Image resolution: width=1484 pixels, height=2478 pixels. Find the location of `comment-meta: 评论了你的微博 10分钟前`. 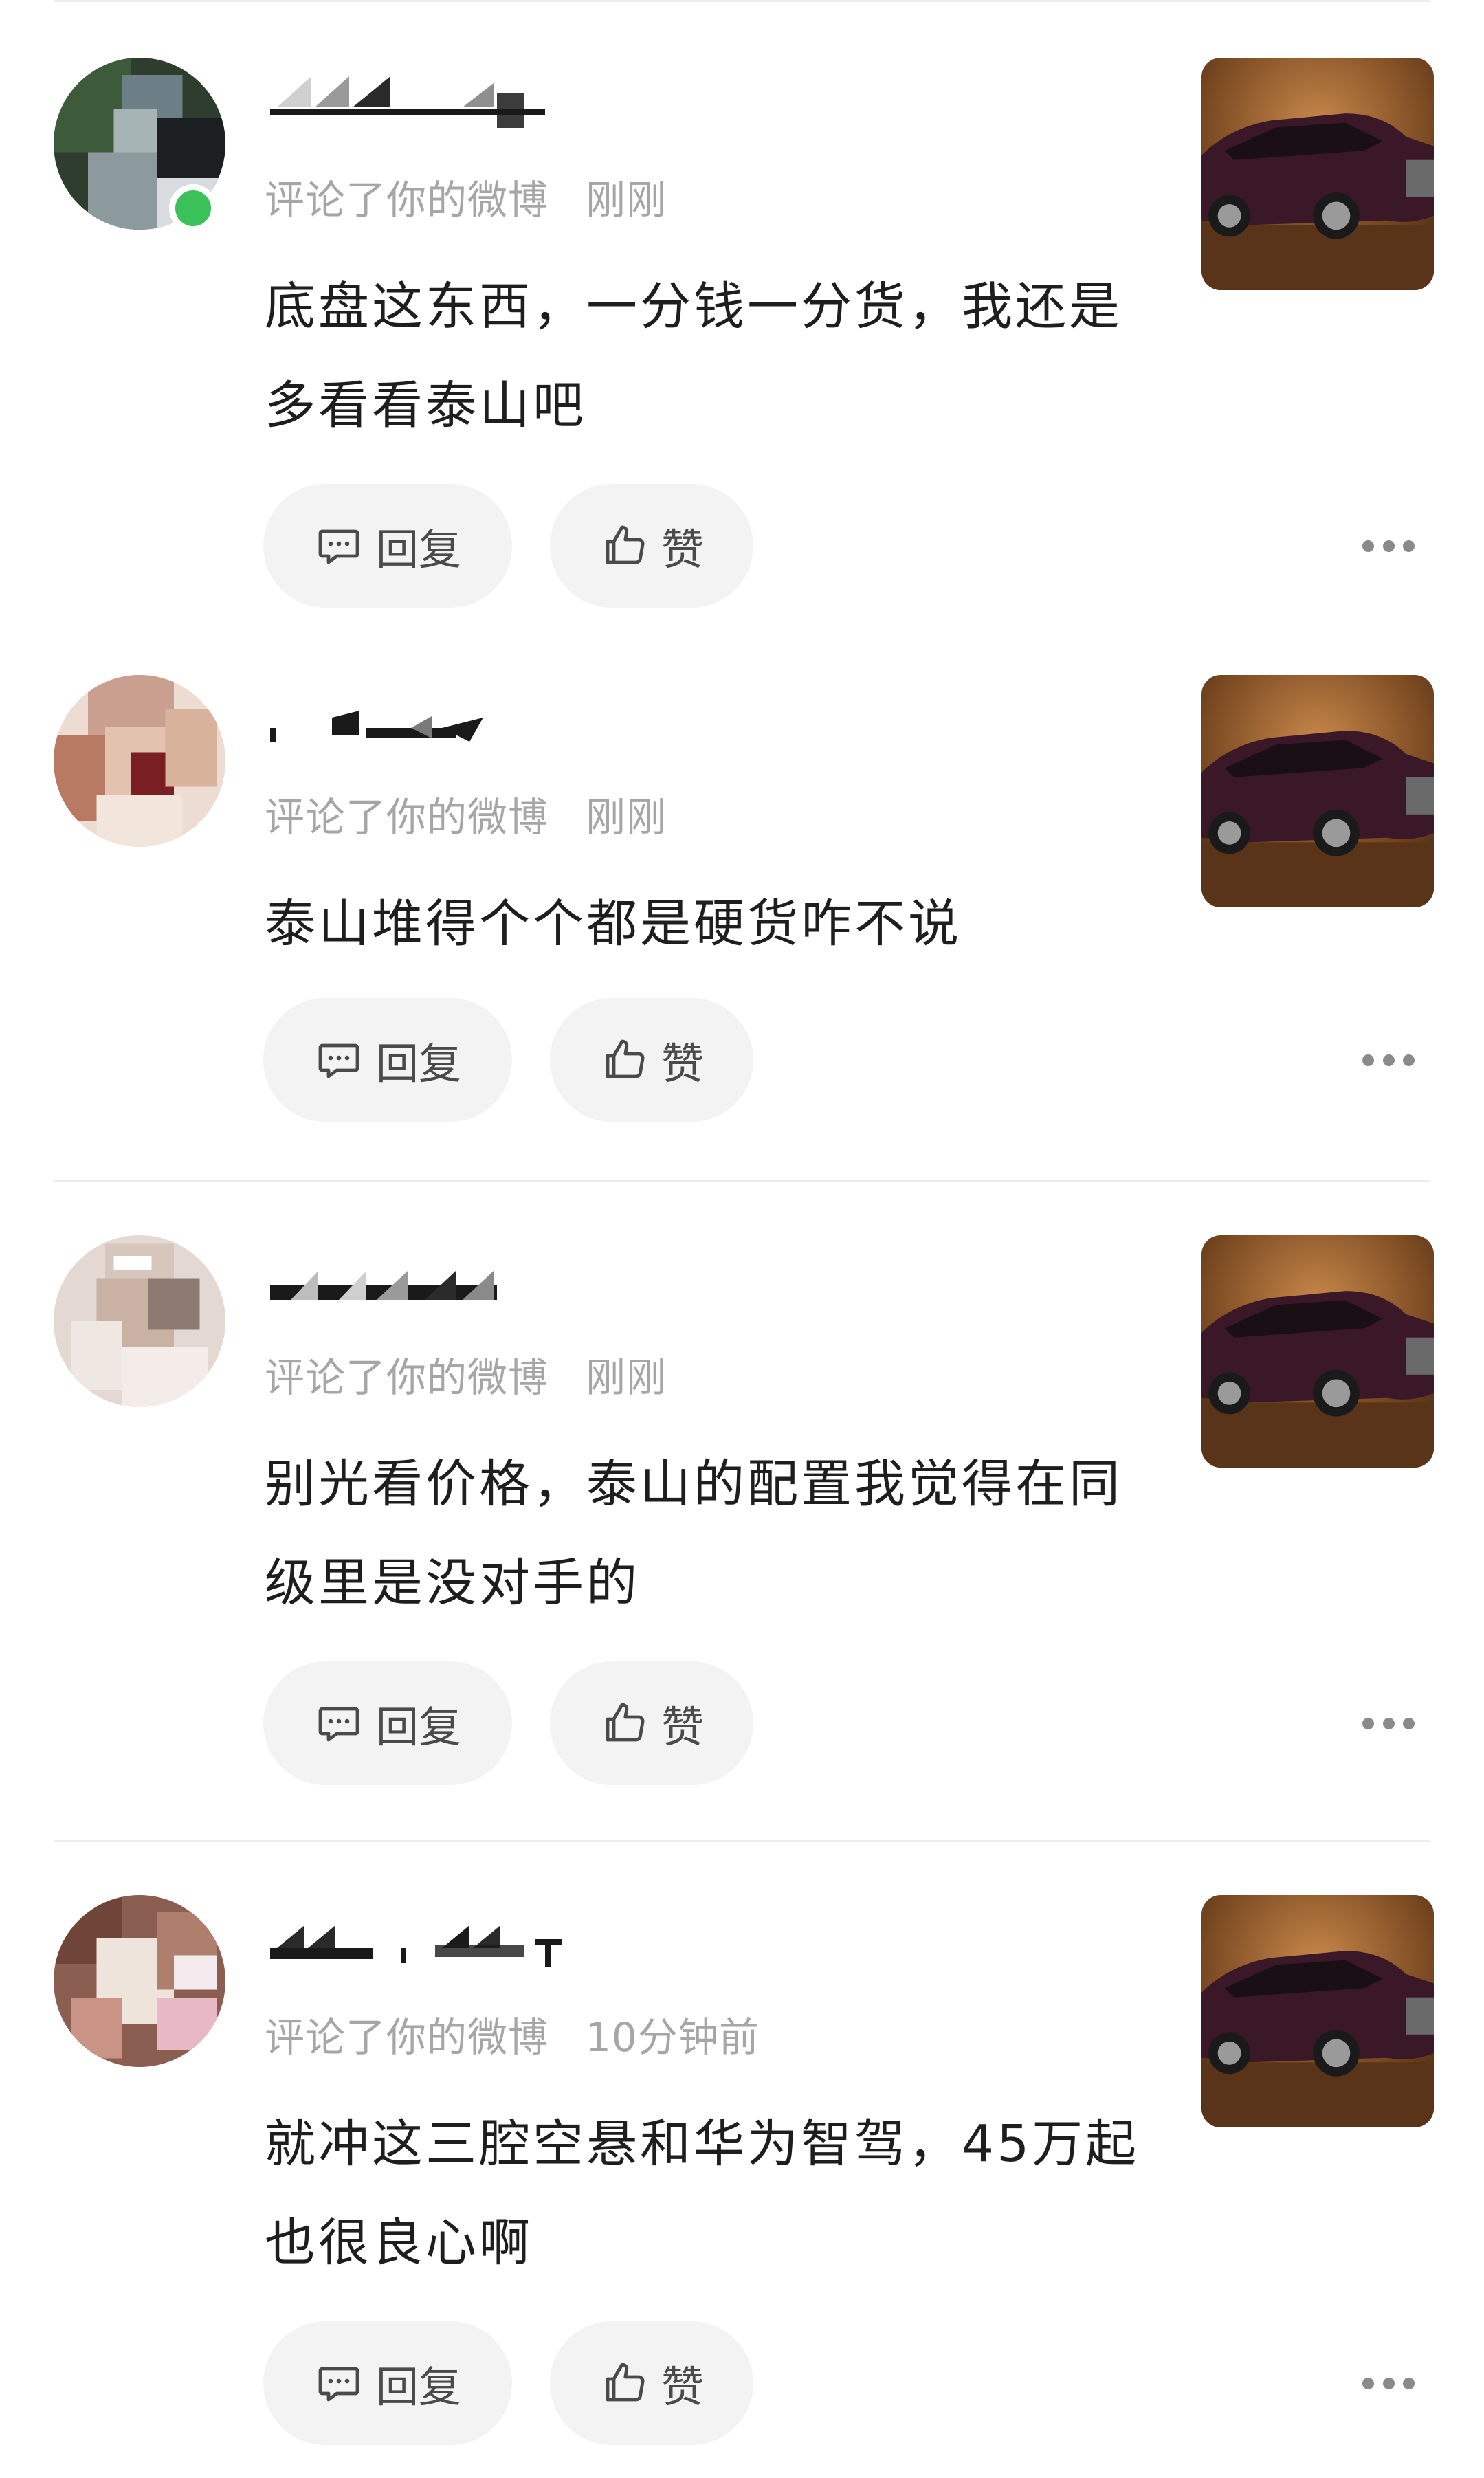

comment-meta: 评论了你的微博 10分钟前 is located at coordinates (512, 2034).